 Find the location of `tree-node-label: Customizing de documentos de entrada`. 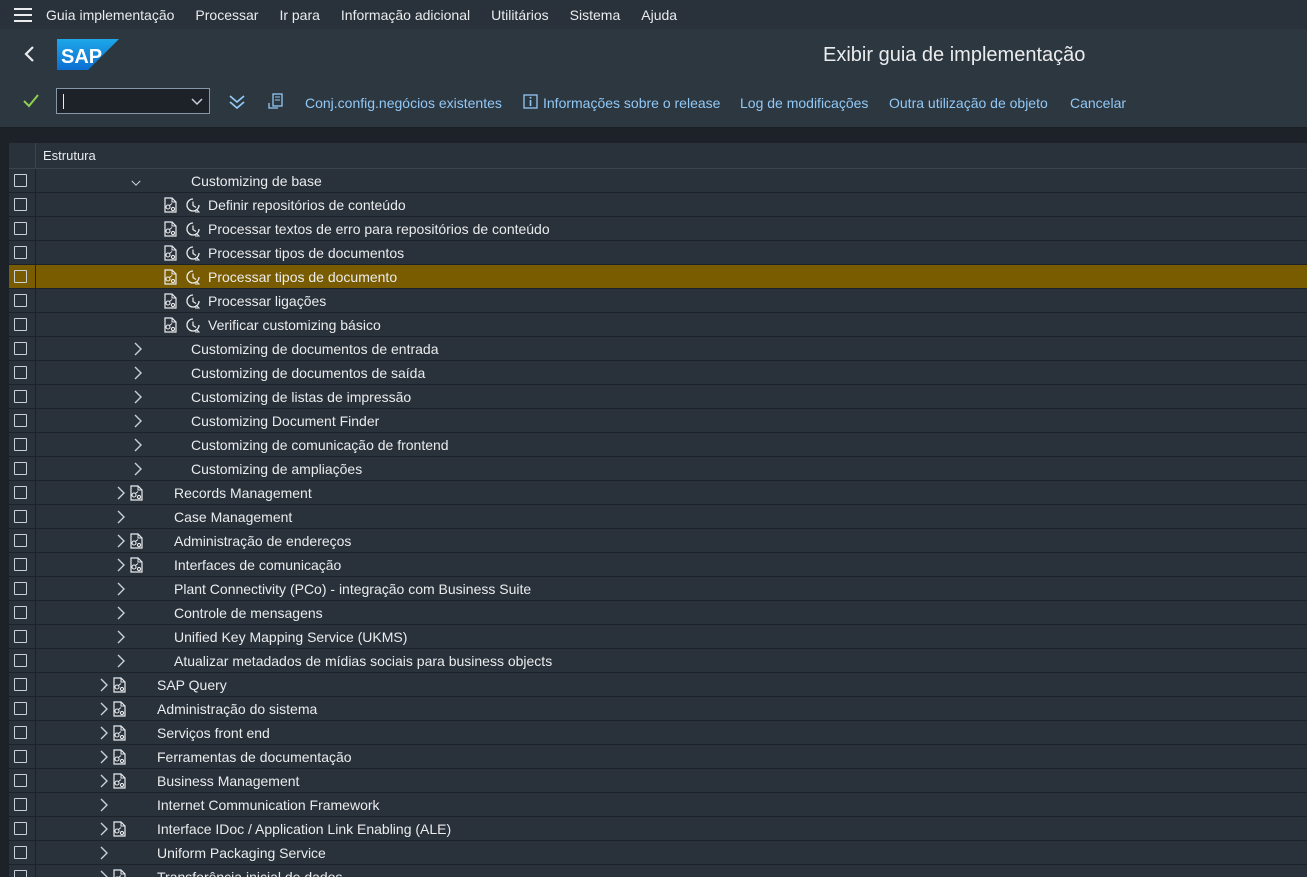

tree-node-label: Customizing de documentos de entrada is located at coordinates (314, 349).